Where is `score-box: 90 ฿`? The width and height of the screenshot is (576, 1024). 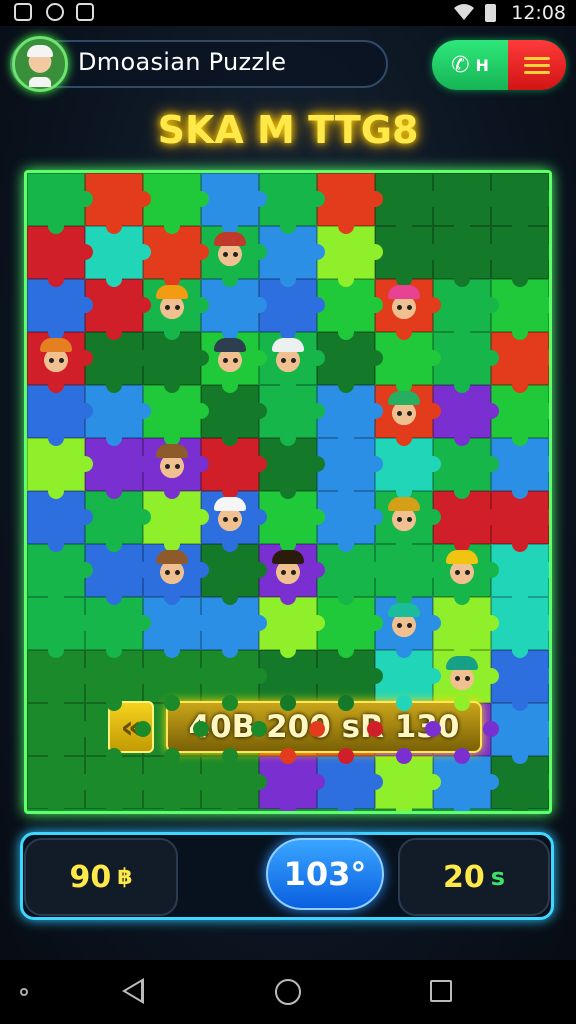
score-box: 90 ฿ is located at coordinates (101, 877).